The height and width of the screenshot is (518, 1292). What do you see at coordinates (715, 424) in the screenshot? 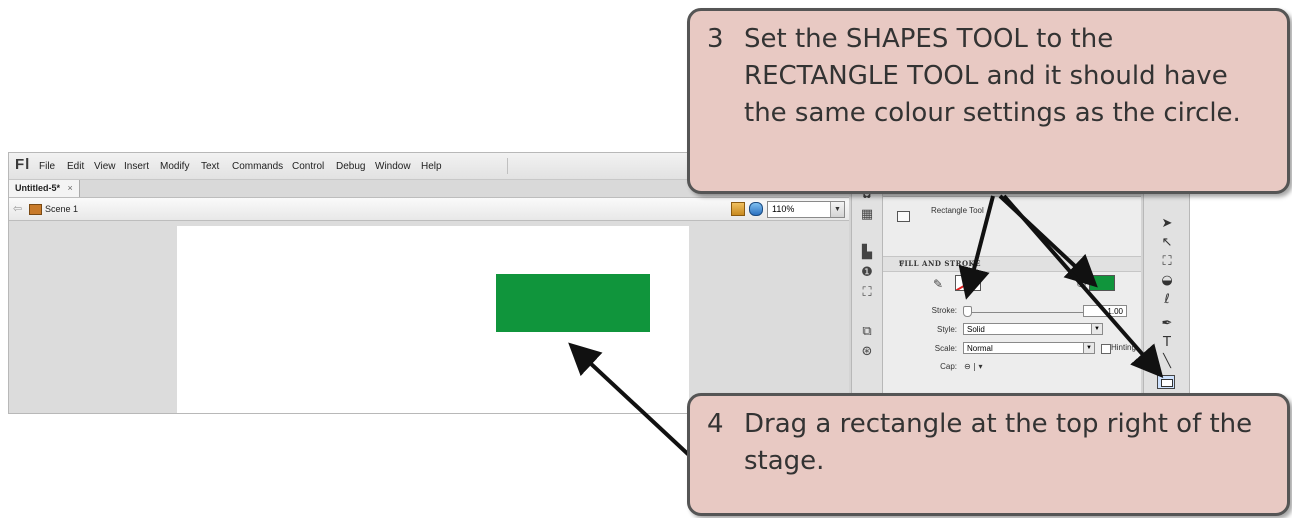
I see `step-number: 4` at bounding box center [715, 424].